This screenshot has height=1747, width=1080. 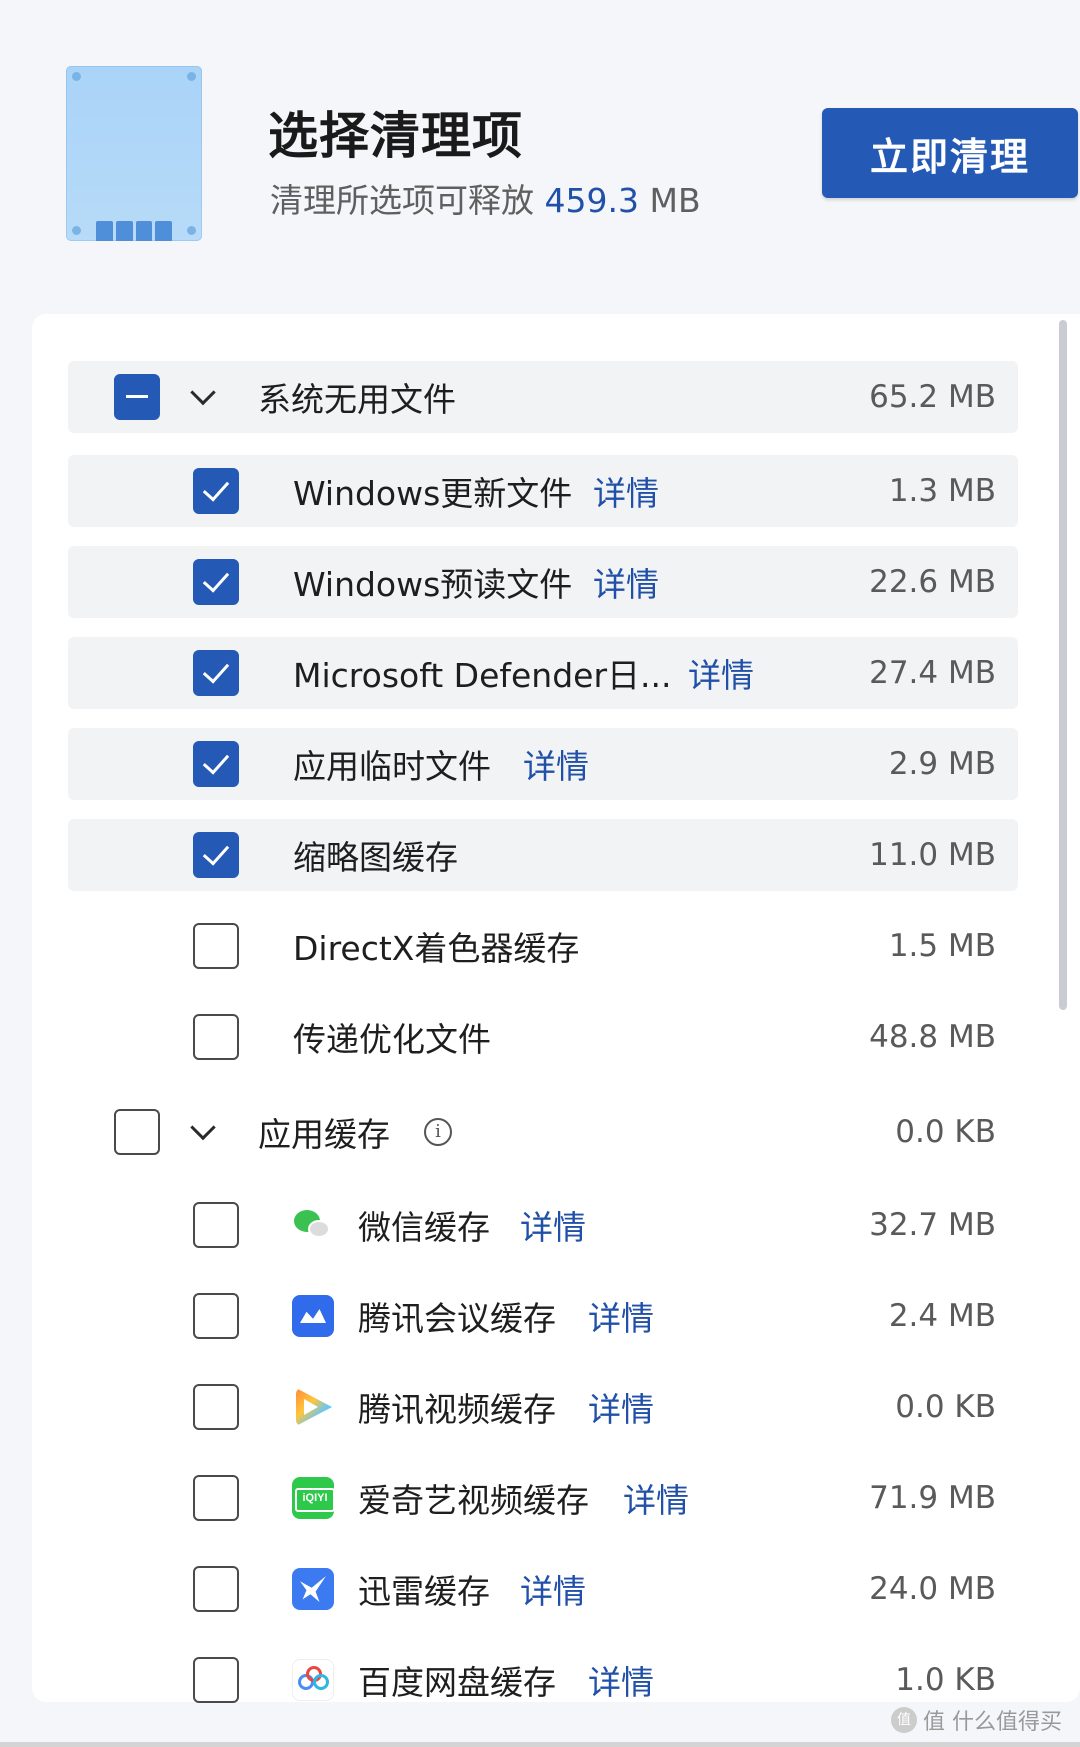 I want to click on list-item: 应用临时文件 详情 2.9 MB, so click(x=543, y=764).